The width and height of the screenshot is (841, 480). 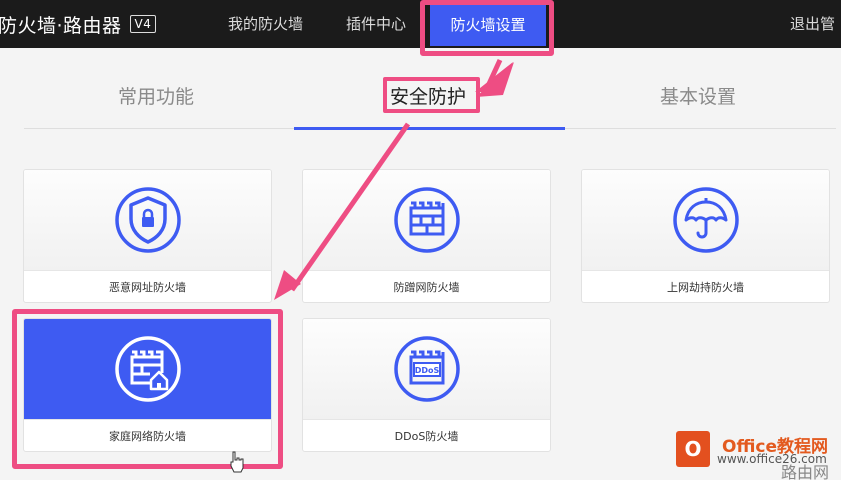 I want to click on office-logo-icon: O, so click(x=693, y=449).